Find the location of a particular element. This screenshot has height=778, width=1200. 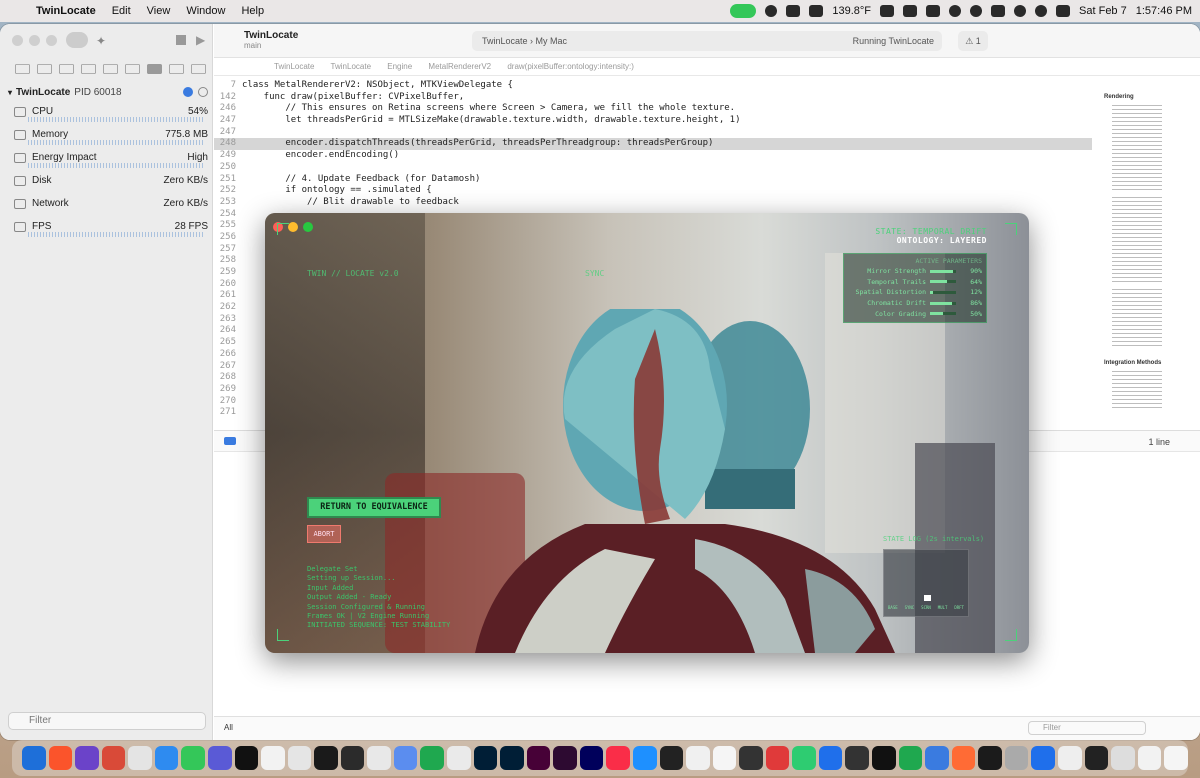

sparkle-icon: ✦ is located at coordinates (101, 41).